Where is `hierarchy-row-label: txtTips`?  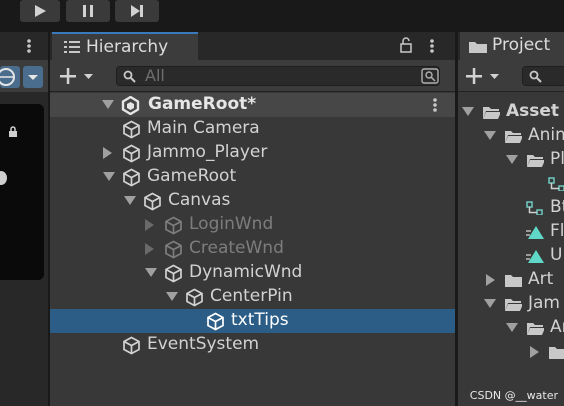
hierarchy-row-label: txtTips is located at coordinates (260, 320).